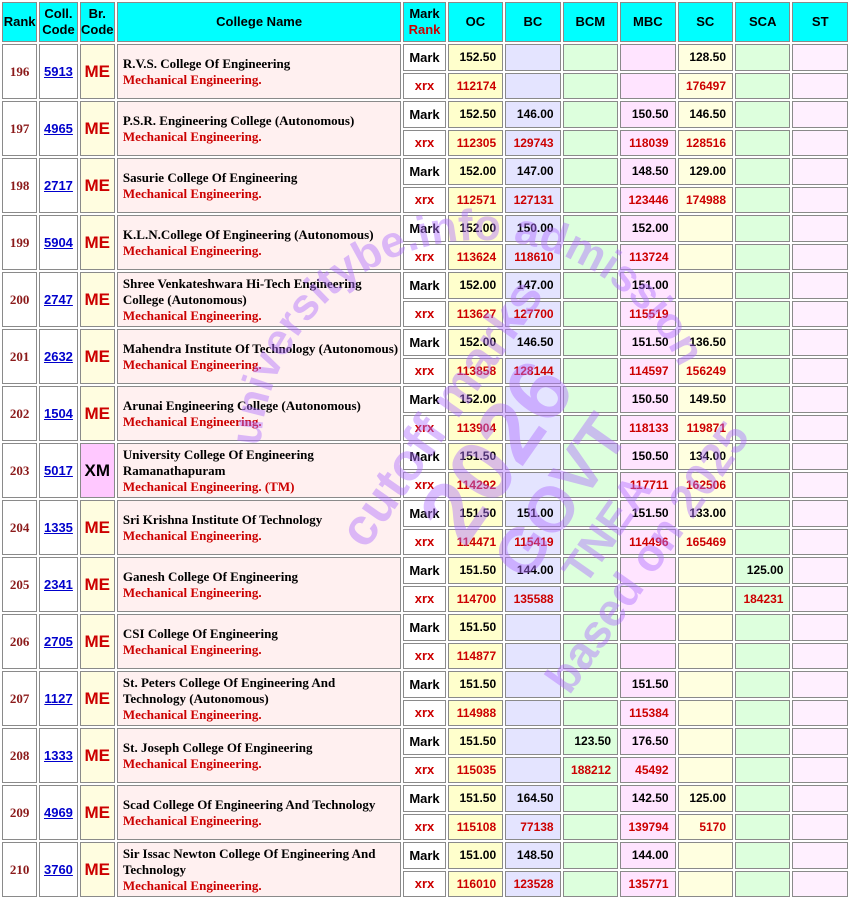 Image resolution: width=850 pixels, height=899 pixels. What do you see at coordinates (648, 456) in the screenshot?
I see `mark-mbc: 150.50` at bounding box center [648, 456].